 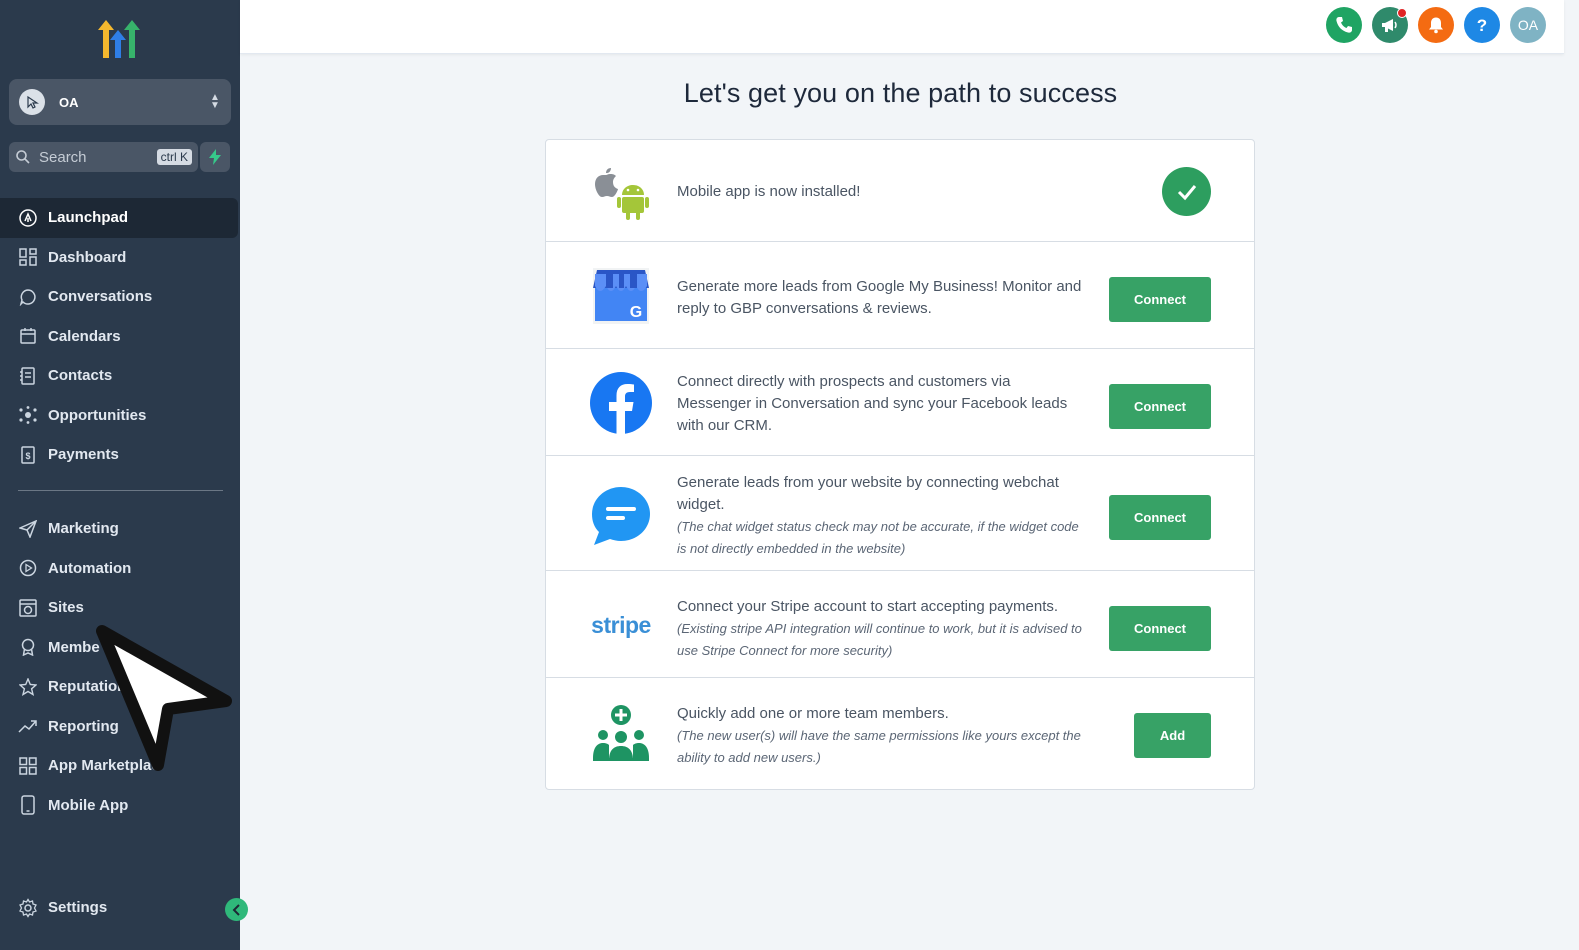 I want to click on gear-icon, so click(x=28, y=907).